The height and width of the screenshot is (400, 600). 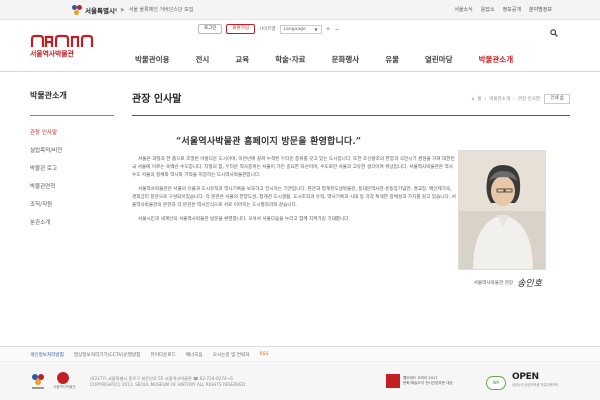 What do you see at coordinates (64, 387) in the screenshot?
I see `affiliate-name: 서울역사박물관` at bounding box center [64, 387].